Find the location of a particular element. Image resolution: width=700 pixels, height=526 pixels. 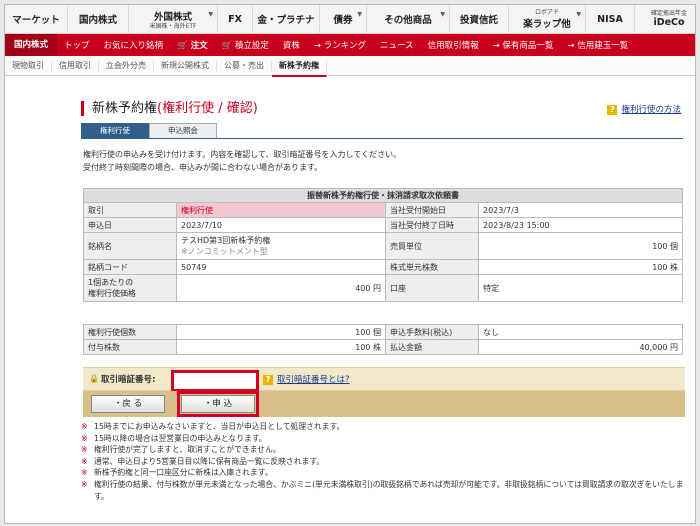

nav-label: マーケット is located at coordinates (36, 20).